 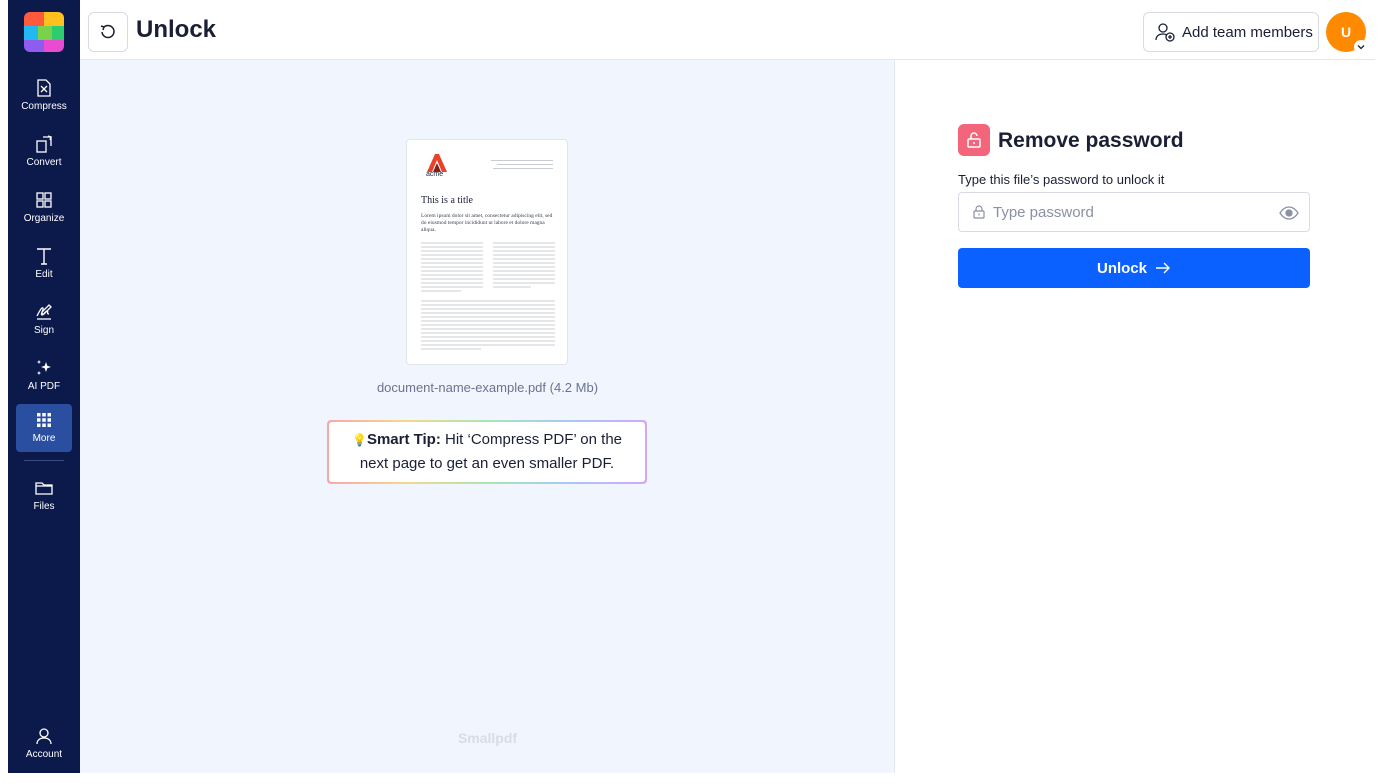 I want to click on sidebar-item-more: More, so click(x=44, y=428).